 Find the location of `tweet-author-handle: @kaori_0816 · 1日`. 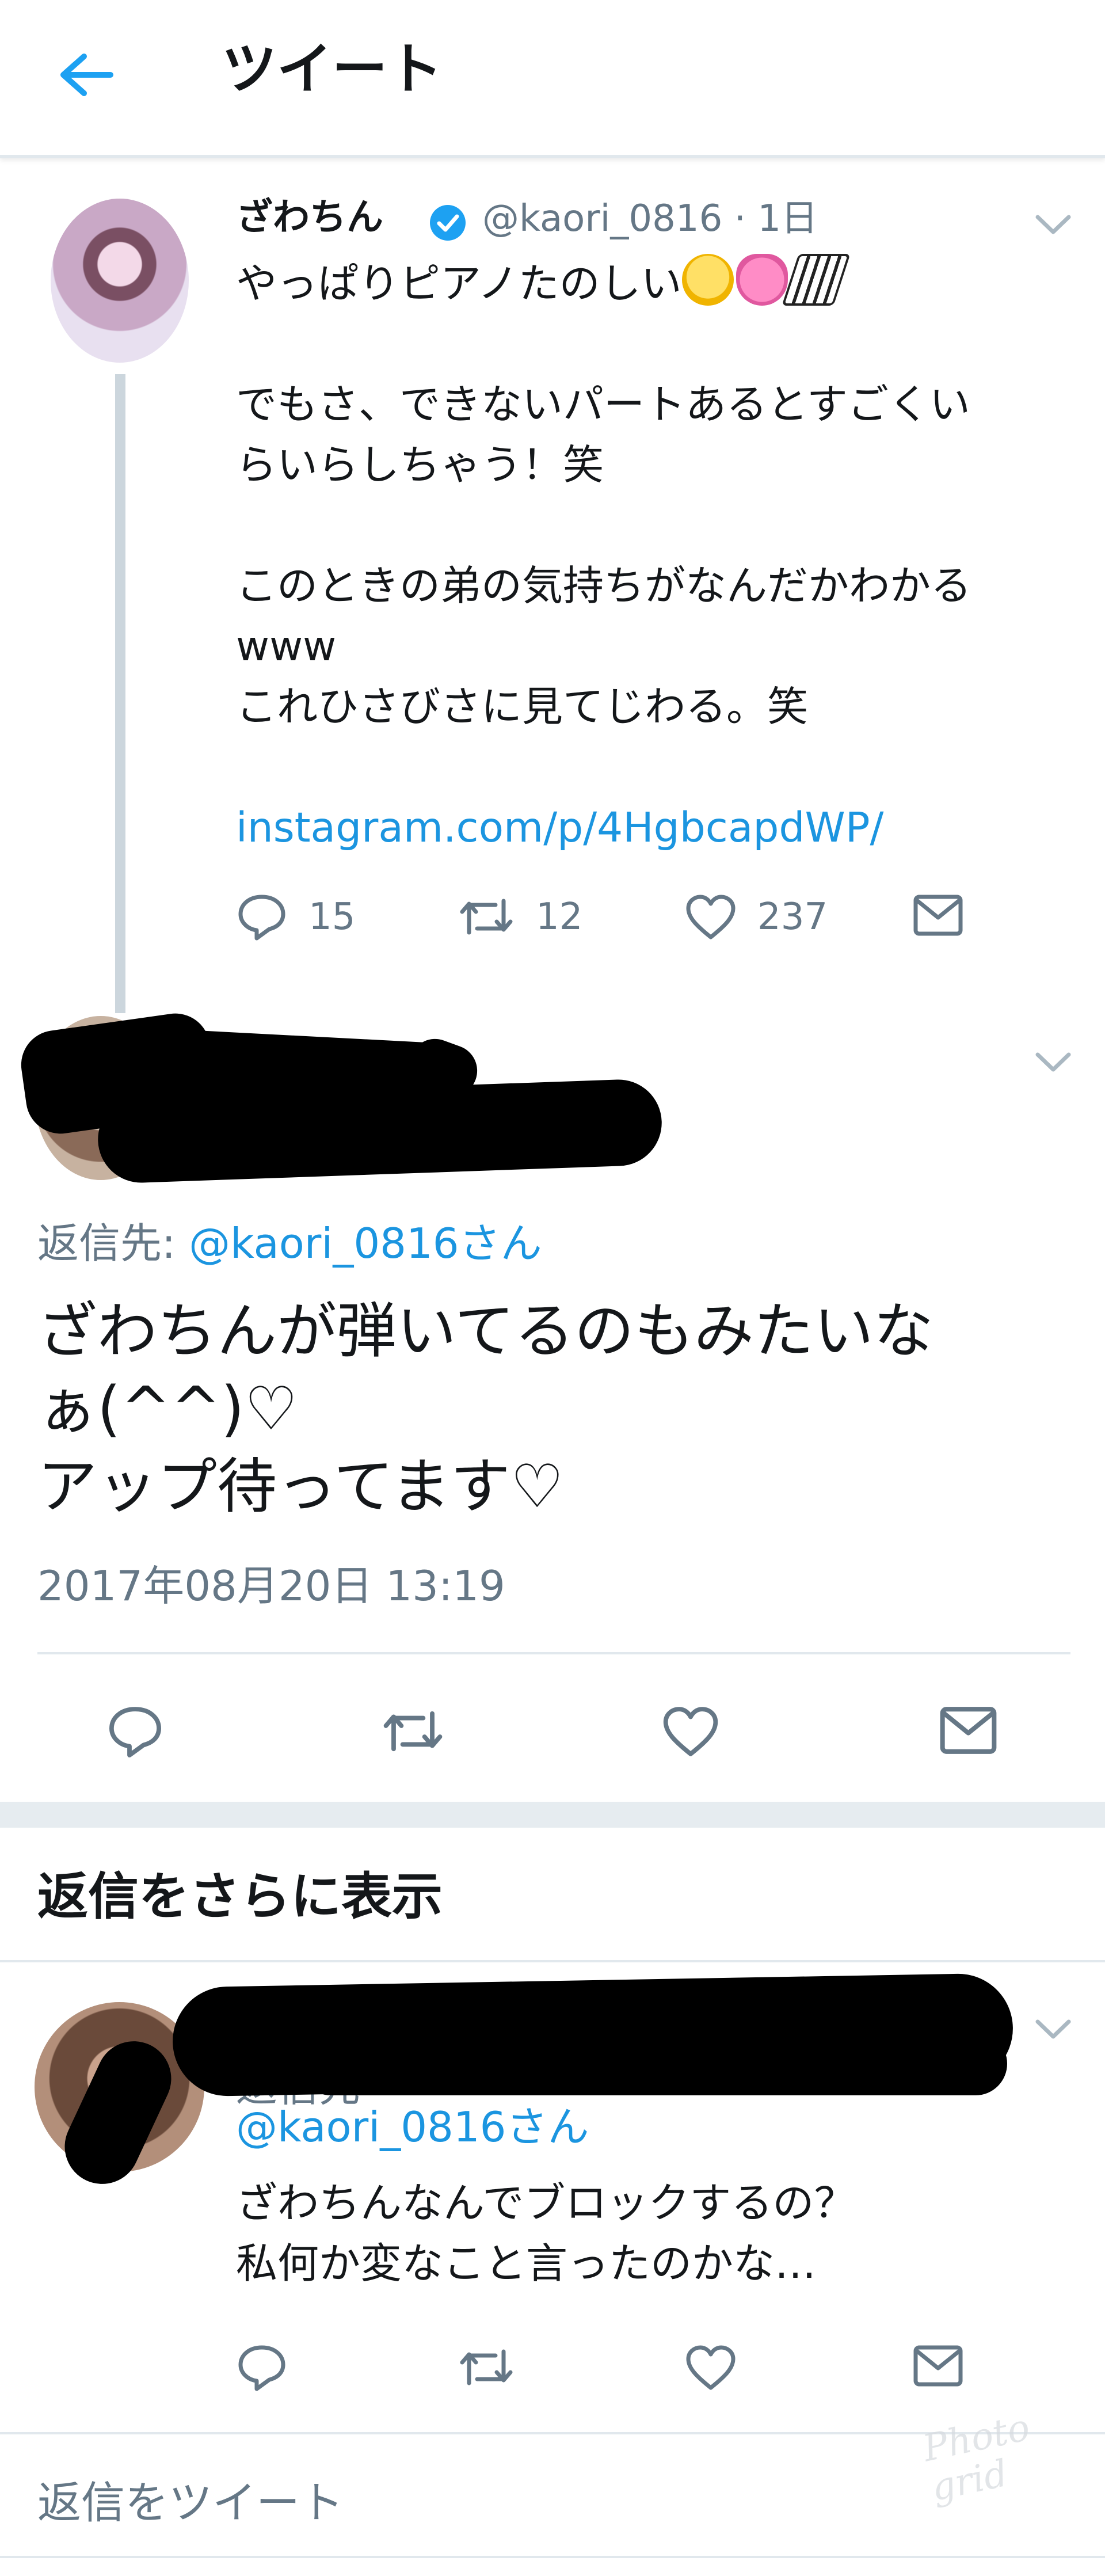

tweet-author-handle: @kaori_0816 · 1日 is located at coordinates (650, 219).